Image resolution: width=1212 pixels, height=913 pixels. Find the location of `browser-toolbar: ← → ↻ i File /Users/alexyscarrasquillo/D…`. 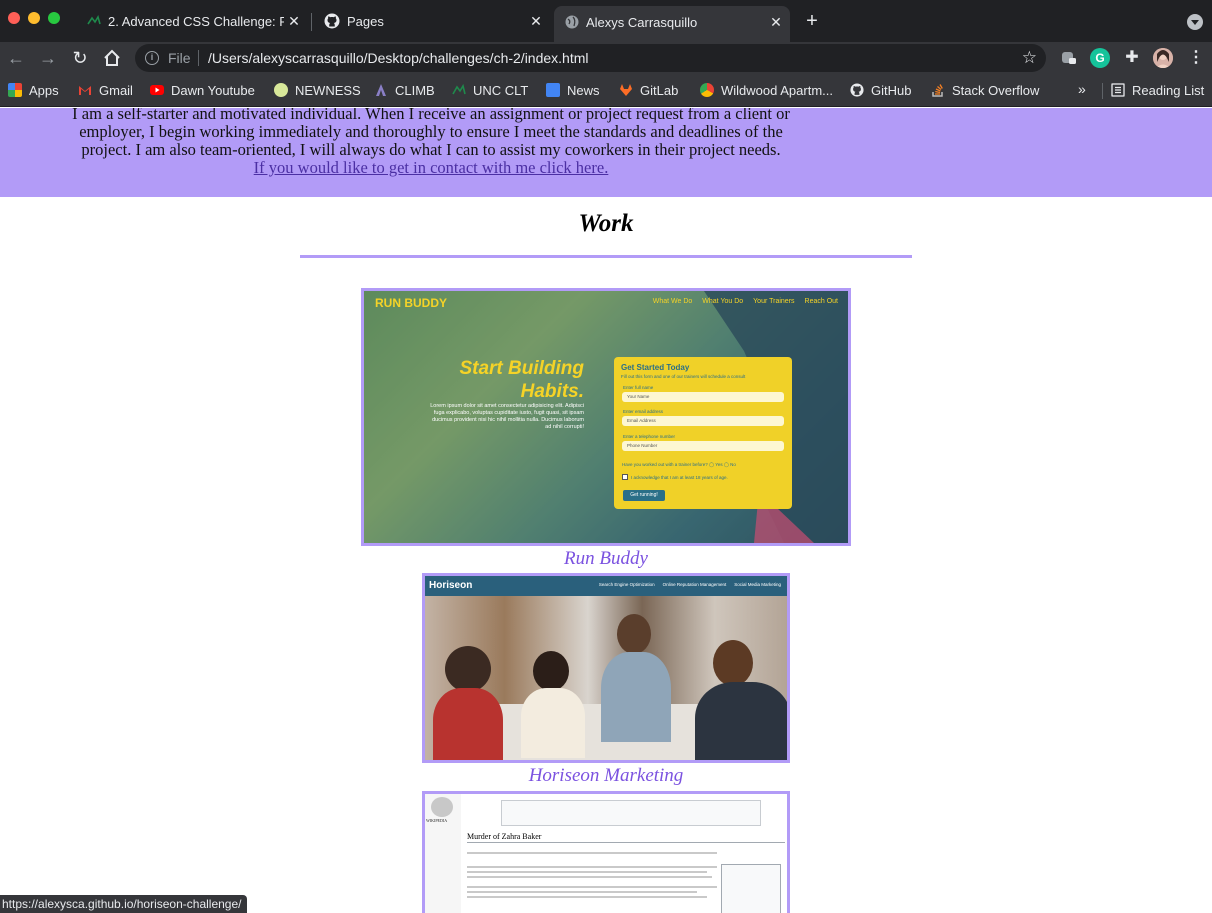

browser-toolbar: ← → ↻ i File /Users/alexyscarrasquillo/D… is located at coordinates (606, 58).